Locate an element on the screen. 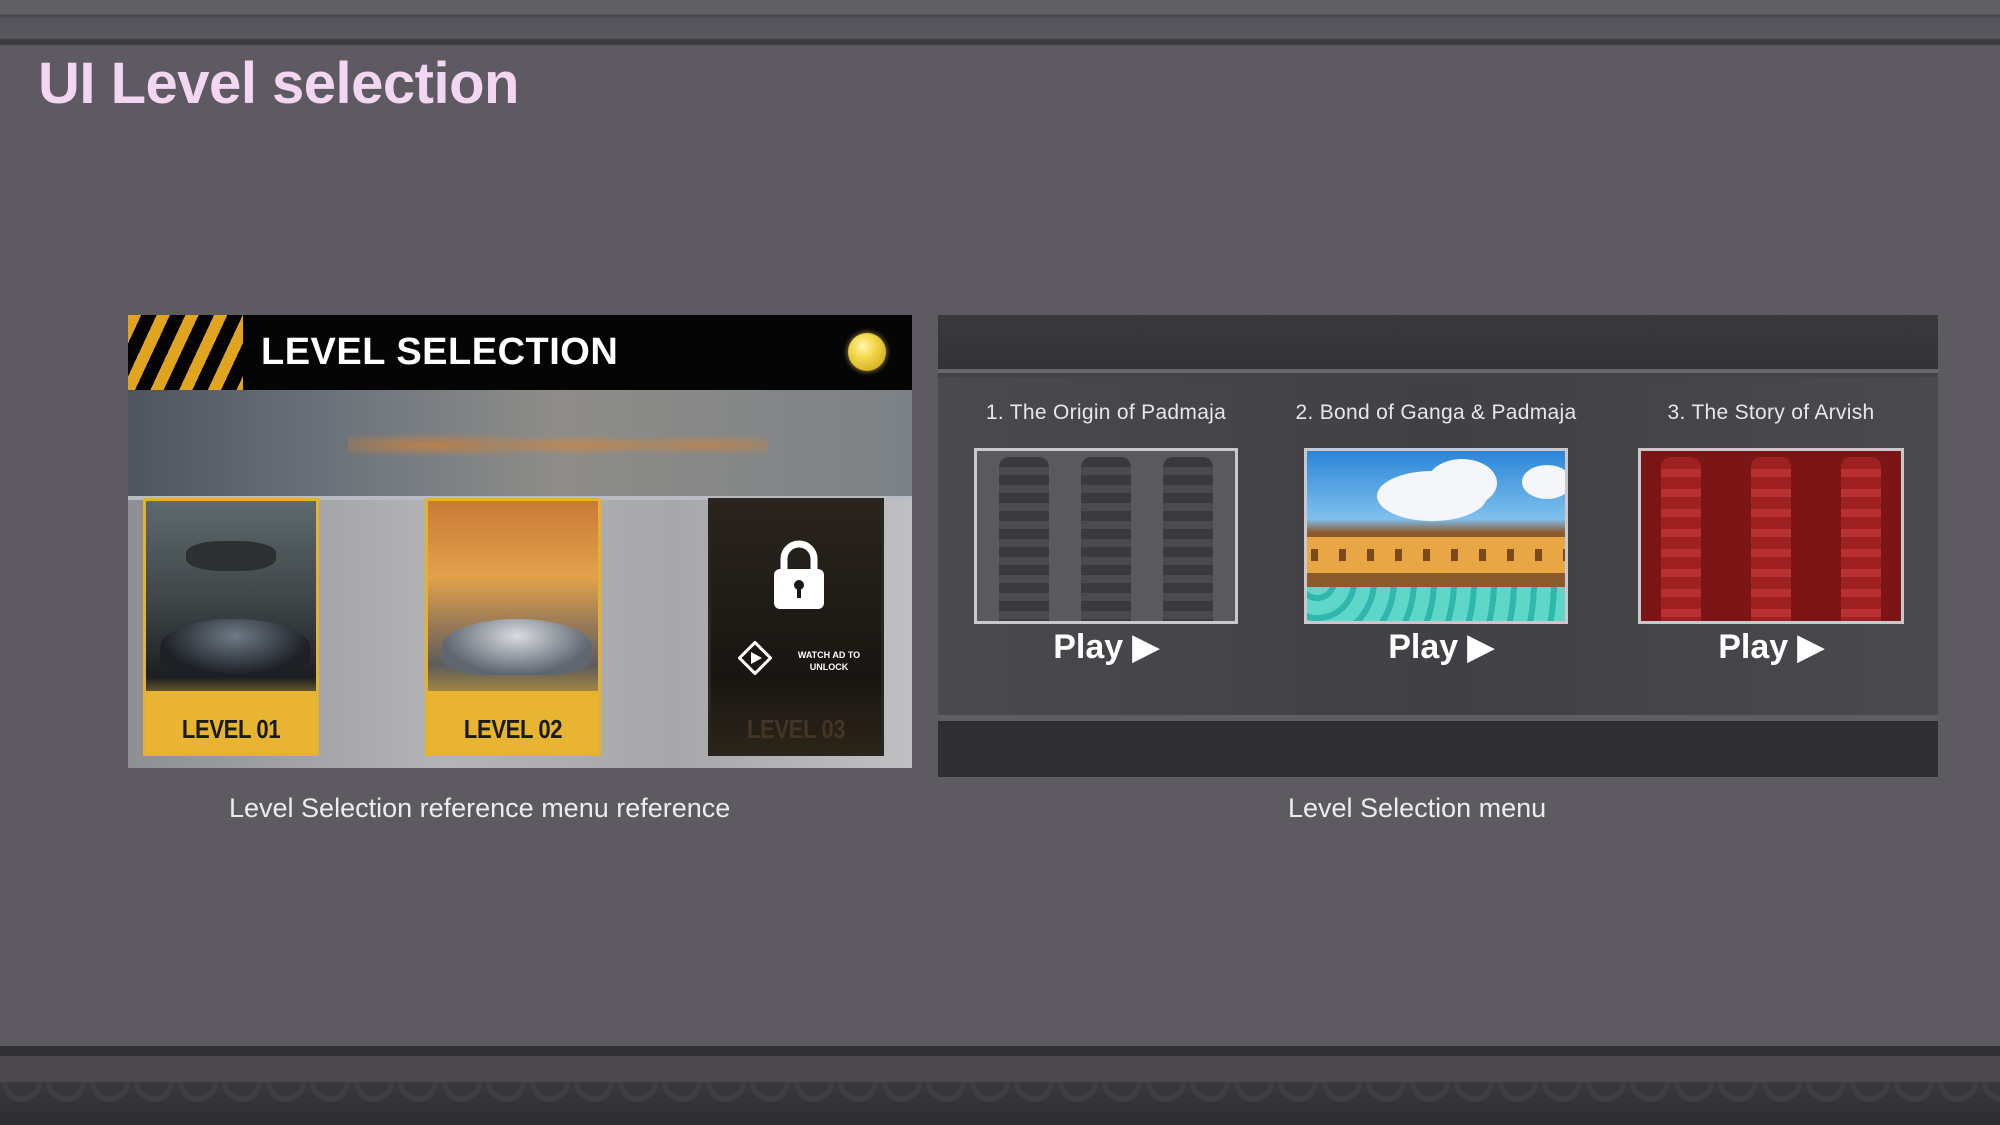 The width and height of the screenshot is (2000, 1125). play-button-2: Play ▶ is located at coordinates (1441, 647).